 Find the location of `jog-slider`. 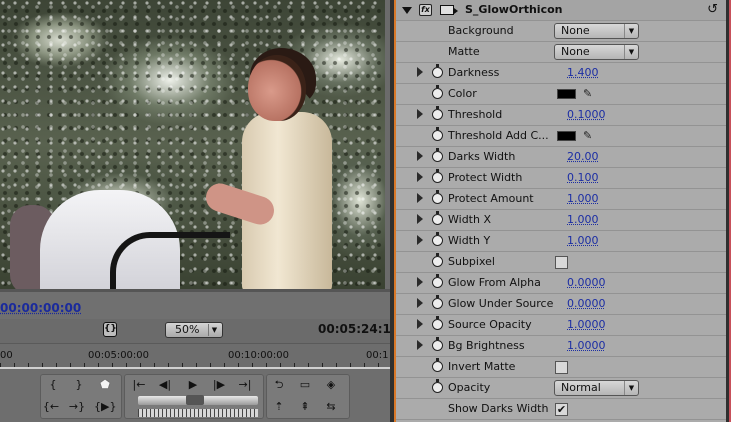

jog-slider is located at coordinates (198, 400).